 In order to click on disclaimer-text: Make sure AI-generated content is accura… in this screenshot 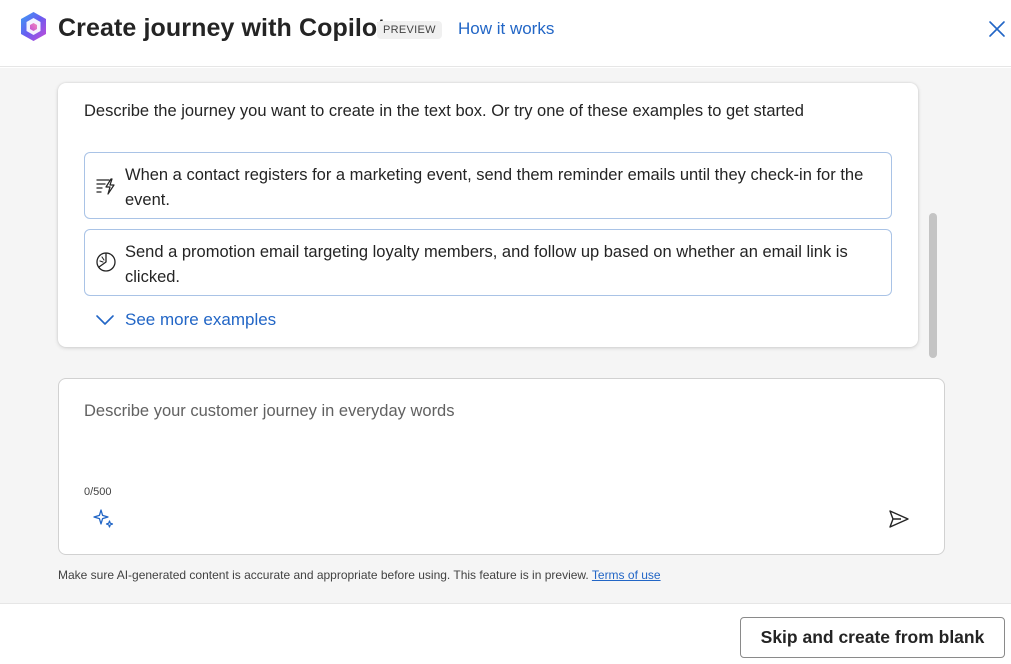, I will do `click(323, 575)`.